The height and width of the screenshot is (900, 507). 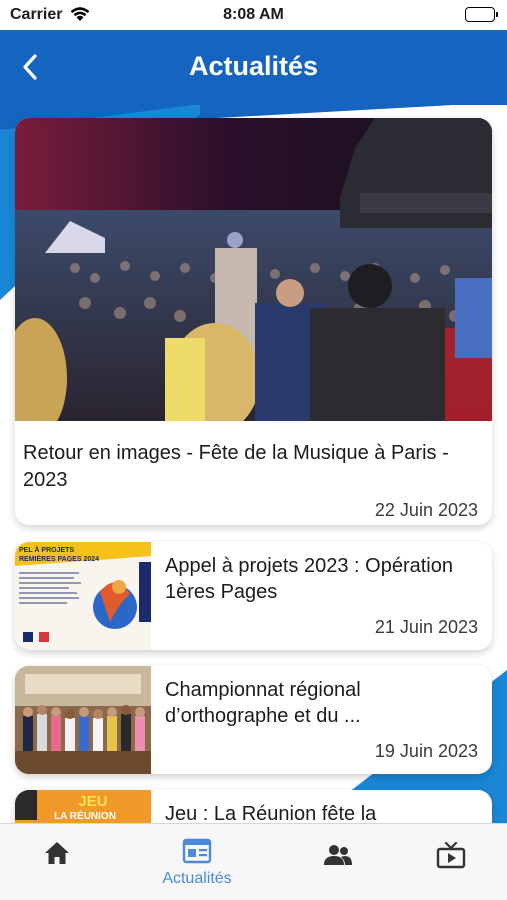 I want to click on tab-video, so click(x=447, y=862).